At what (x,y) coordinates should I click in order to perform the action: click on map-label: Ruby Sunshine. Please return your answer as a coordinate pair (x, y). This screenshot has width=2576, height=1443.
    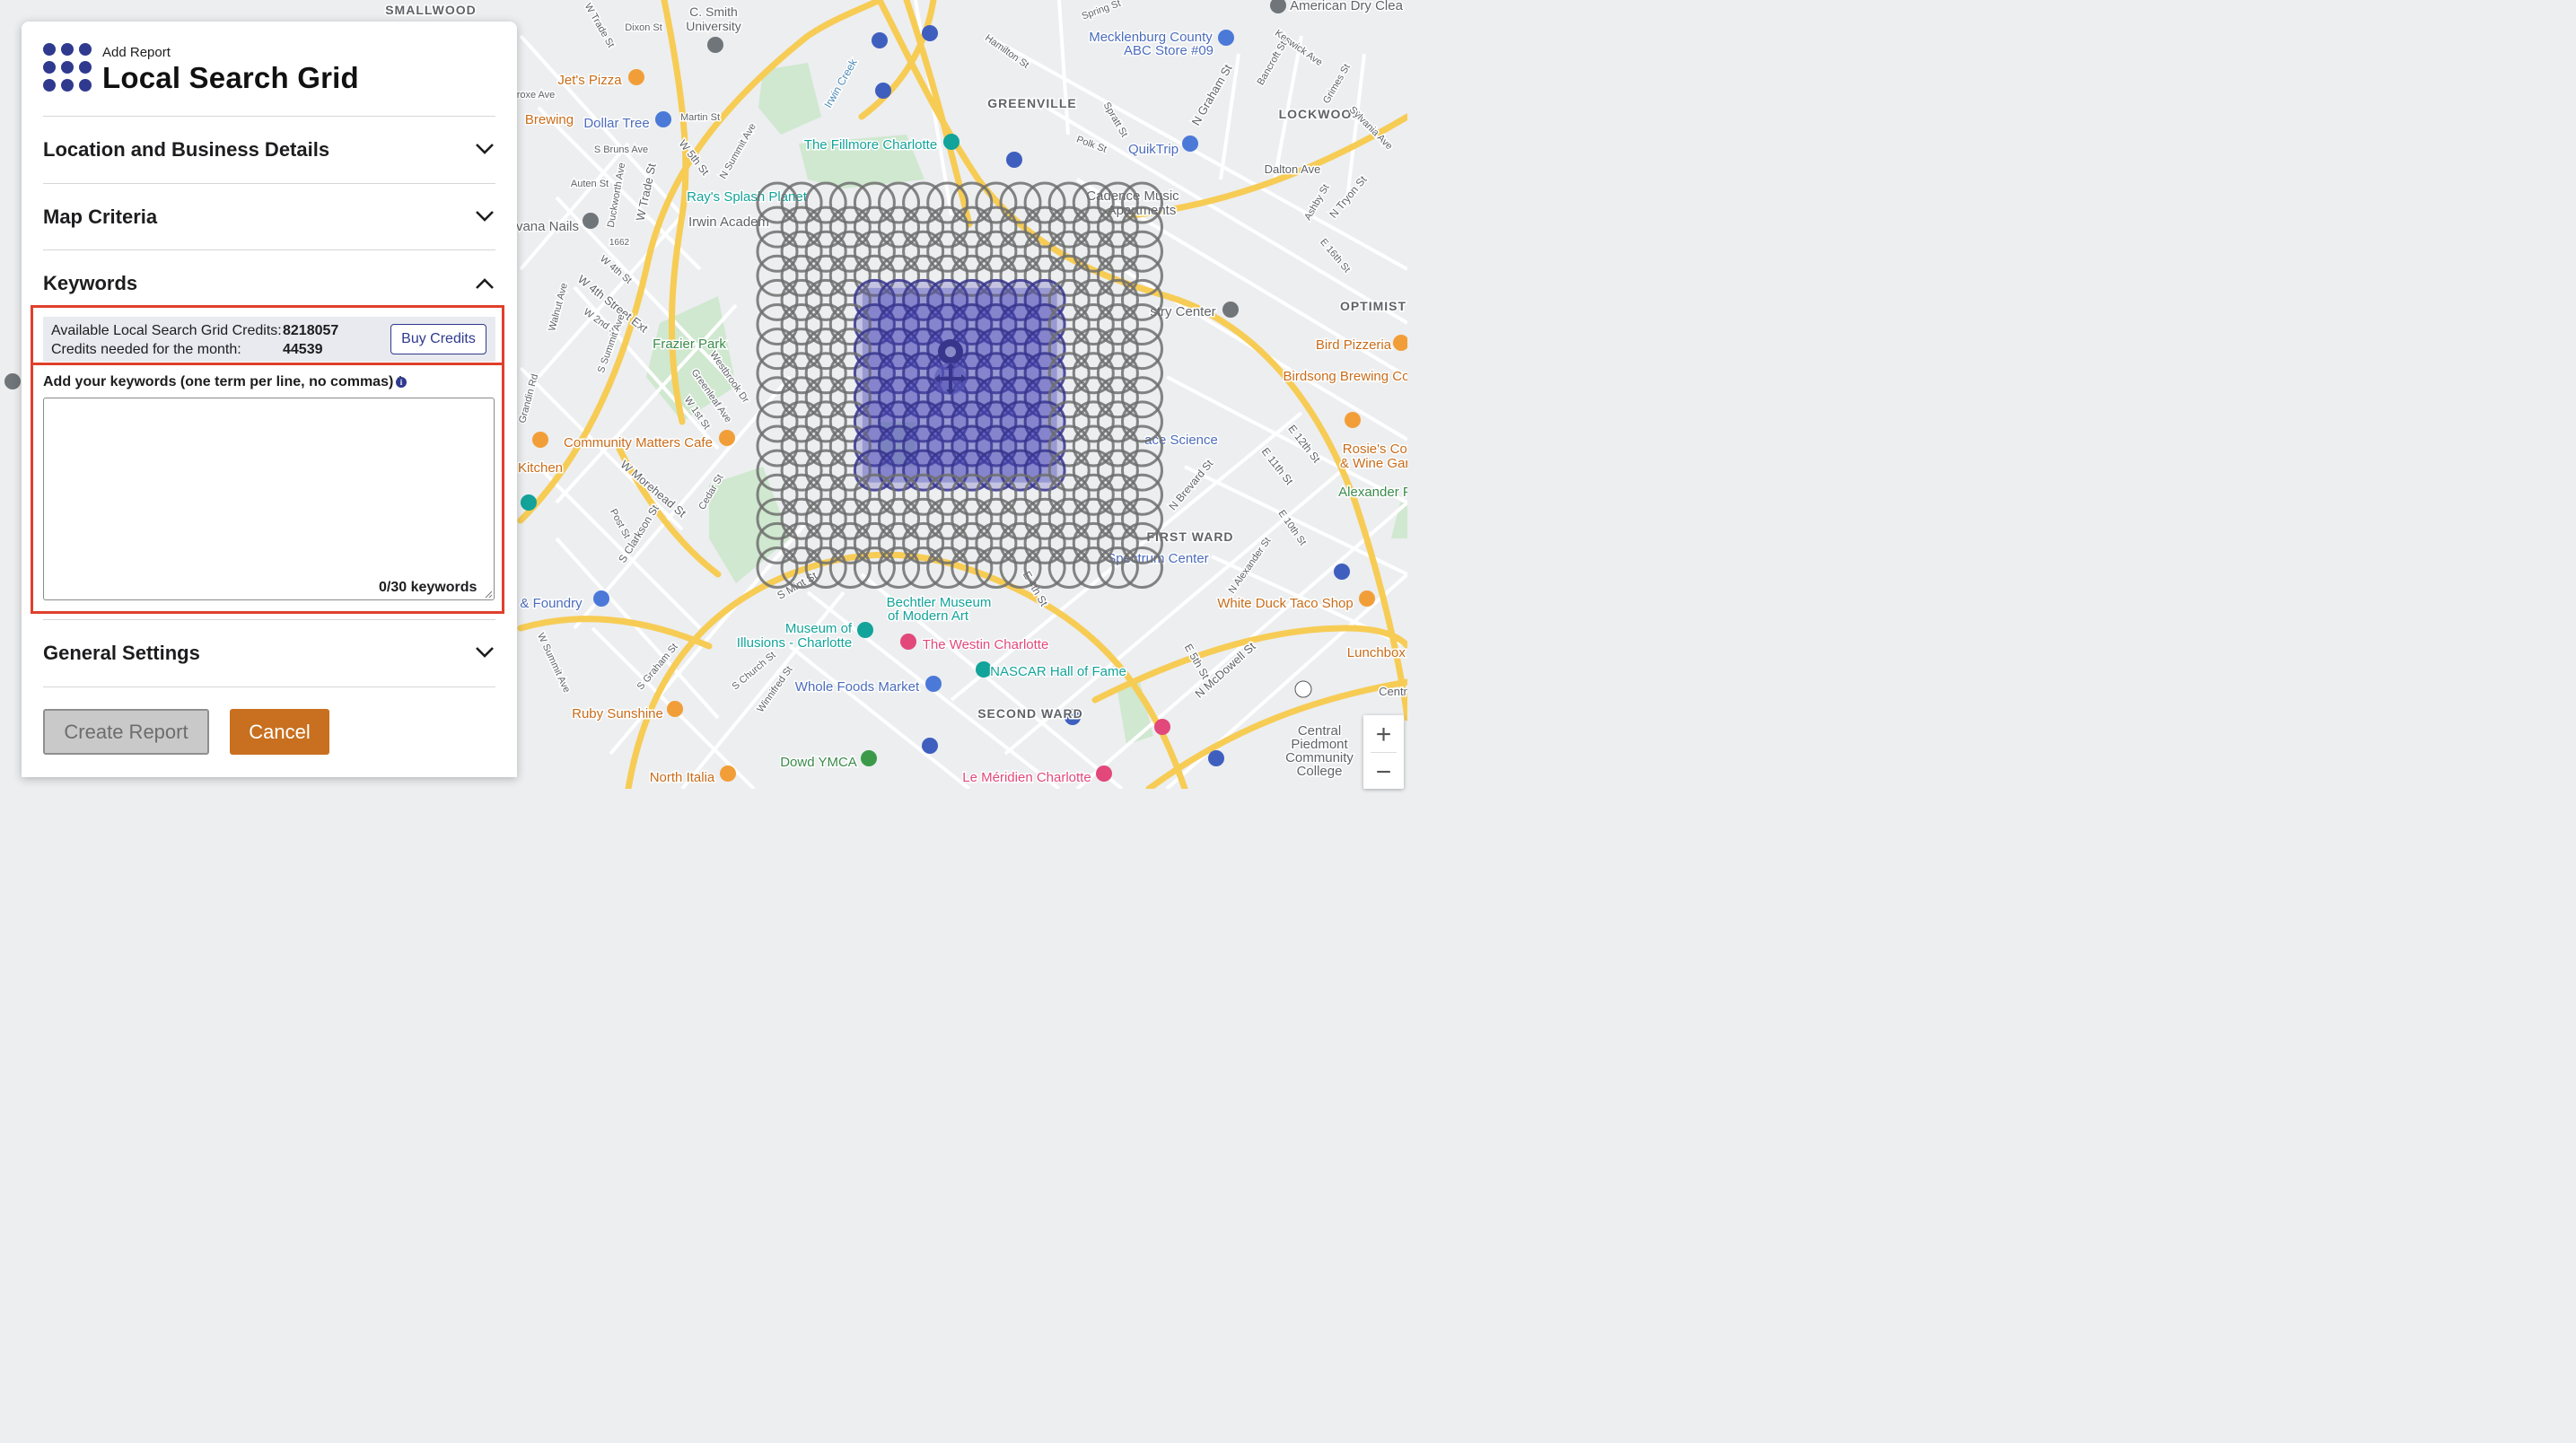
    Looking at the image, I should click on (617, 714).